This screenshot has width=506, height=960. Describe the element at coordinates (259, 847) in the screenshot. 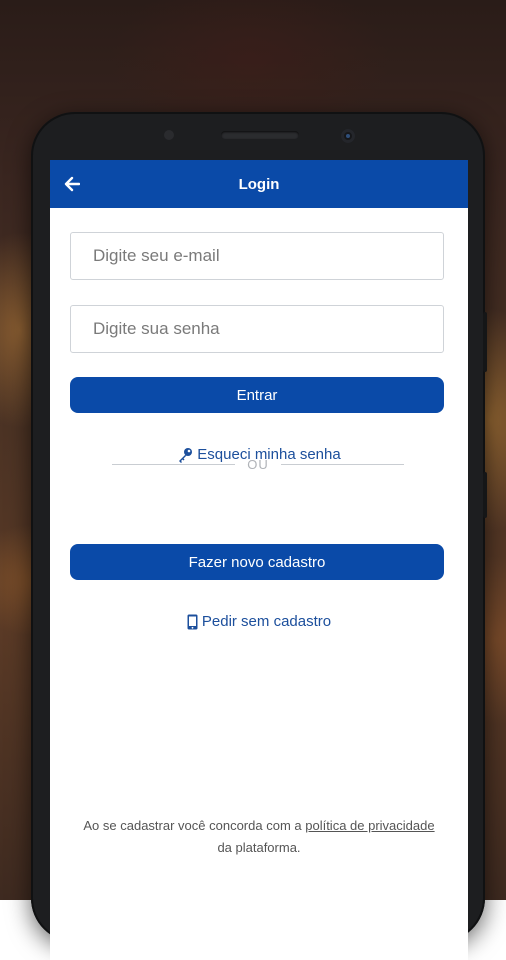

I see `terms-suffix: da plataforma.` at that location.